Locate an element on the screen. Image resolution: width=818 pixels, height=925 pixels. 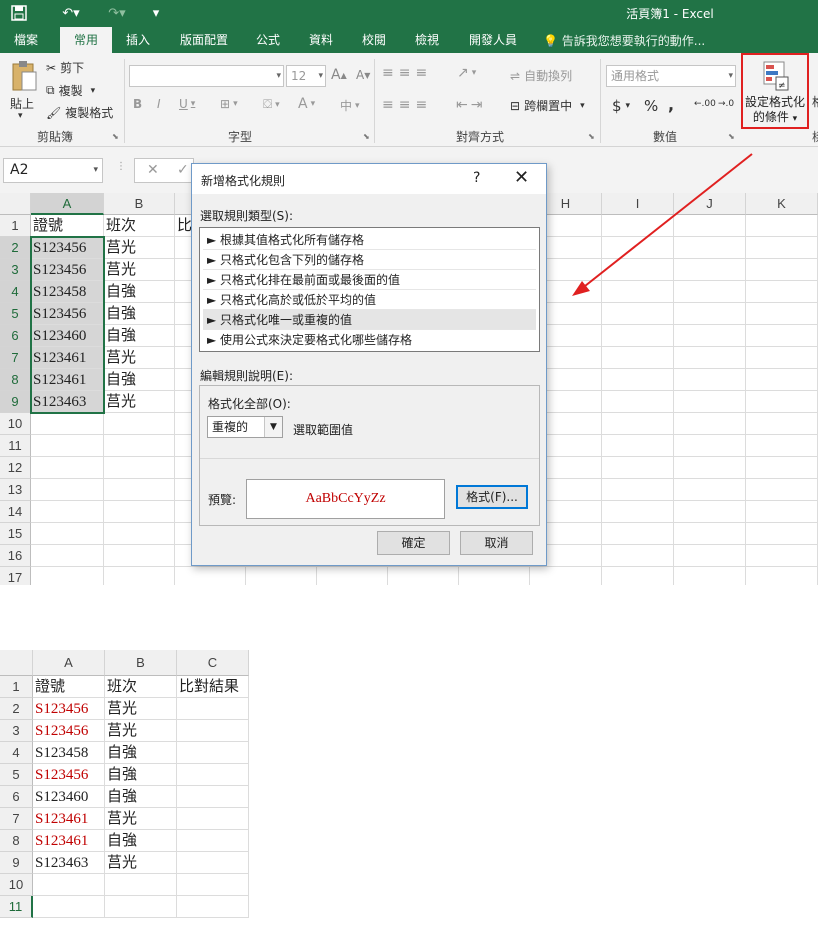
row-header: 9 is located at coordinates (16, 863).